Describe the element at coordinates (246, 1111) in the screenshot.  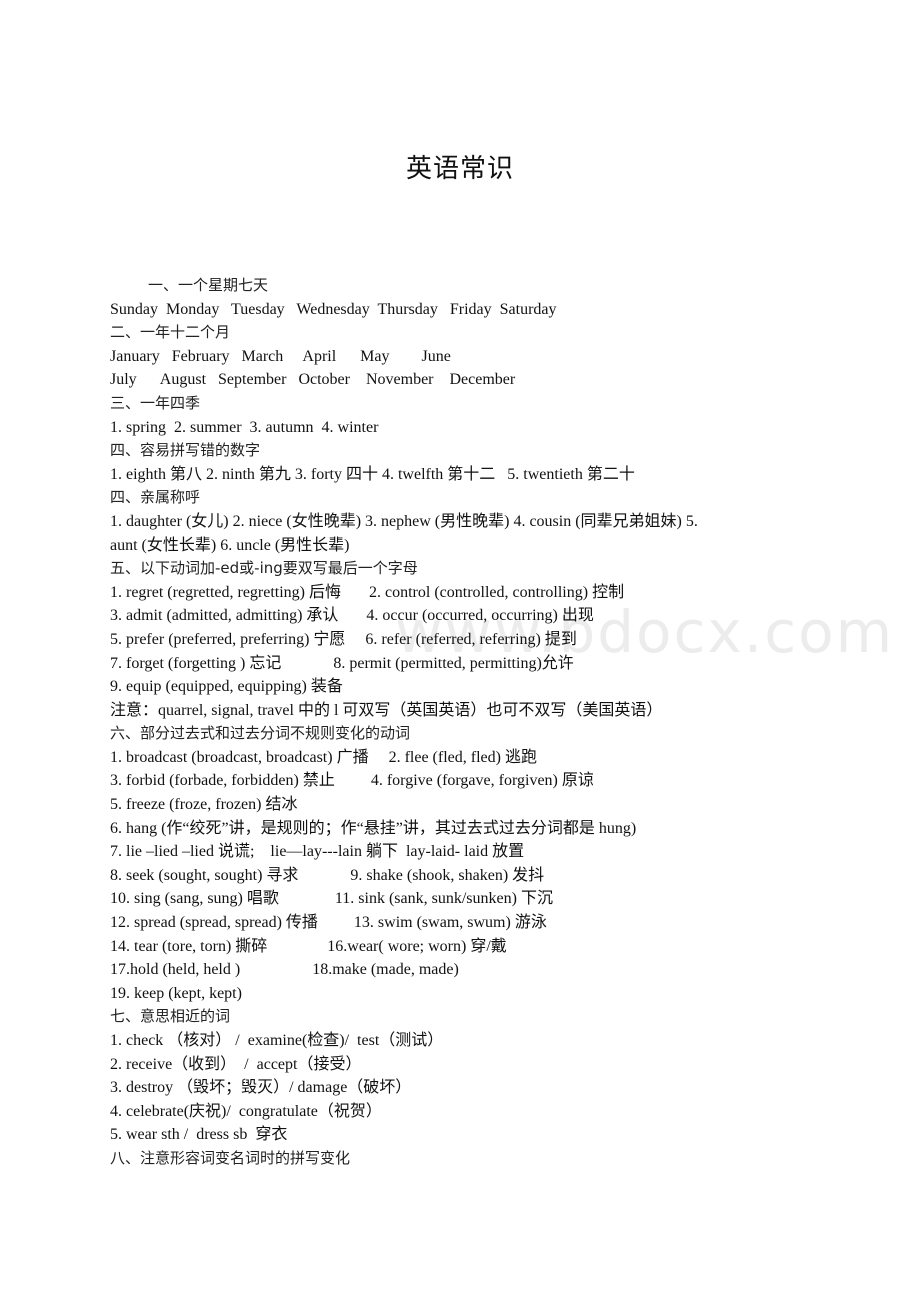
I see `text-line: 4. celebrate(庆祝)/ congratulate（祝贺）` at that location.